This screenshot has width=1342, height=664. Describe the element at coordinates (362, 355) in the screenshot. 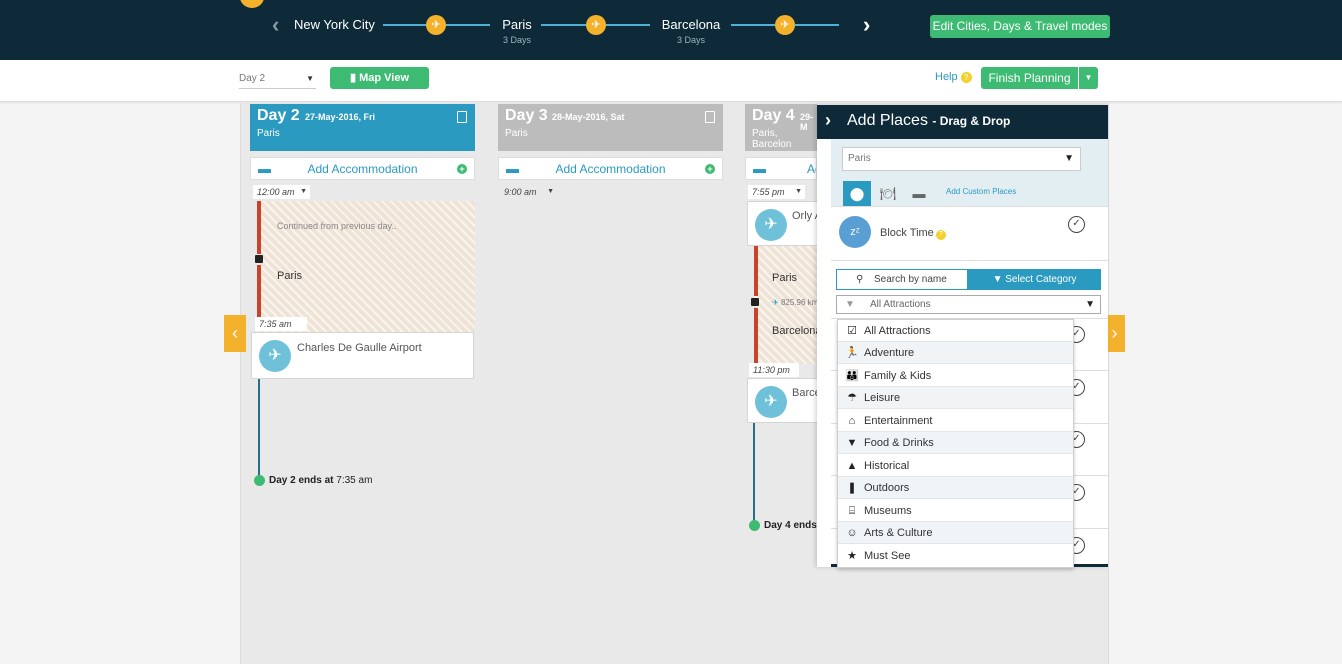

I see `place-card: ✈ Charles De Gaulle Airport` at that location.